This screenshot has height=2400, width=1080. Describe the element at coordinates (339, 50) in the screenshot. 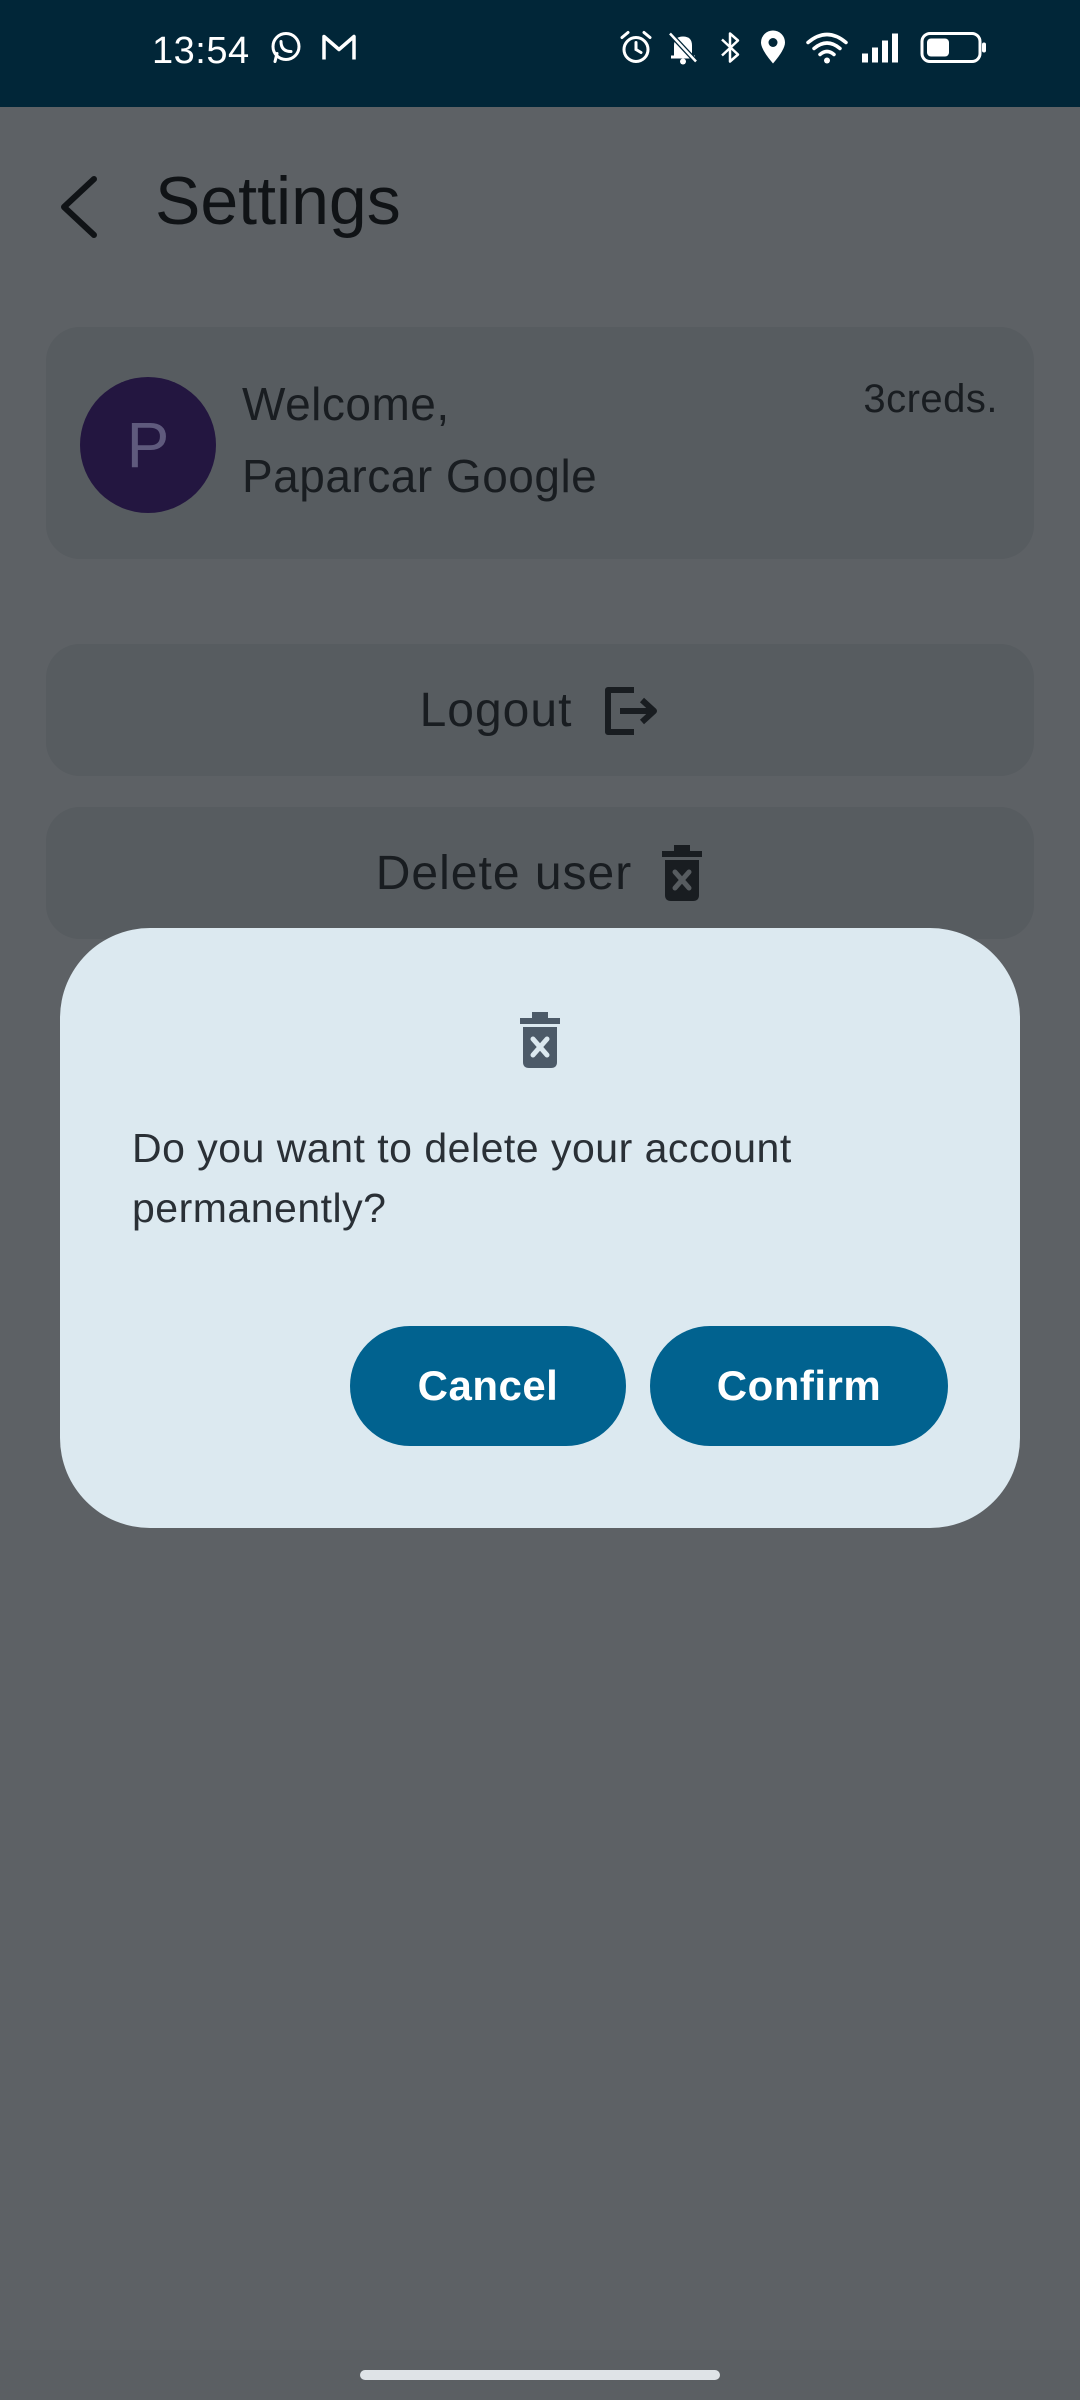

I see `gmail-icon` at that location.